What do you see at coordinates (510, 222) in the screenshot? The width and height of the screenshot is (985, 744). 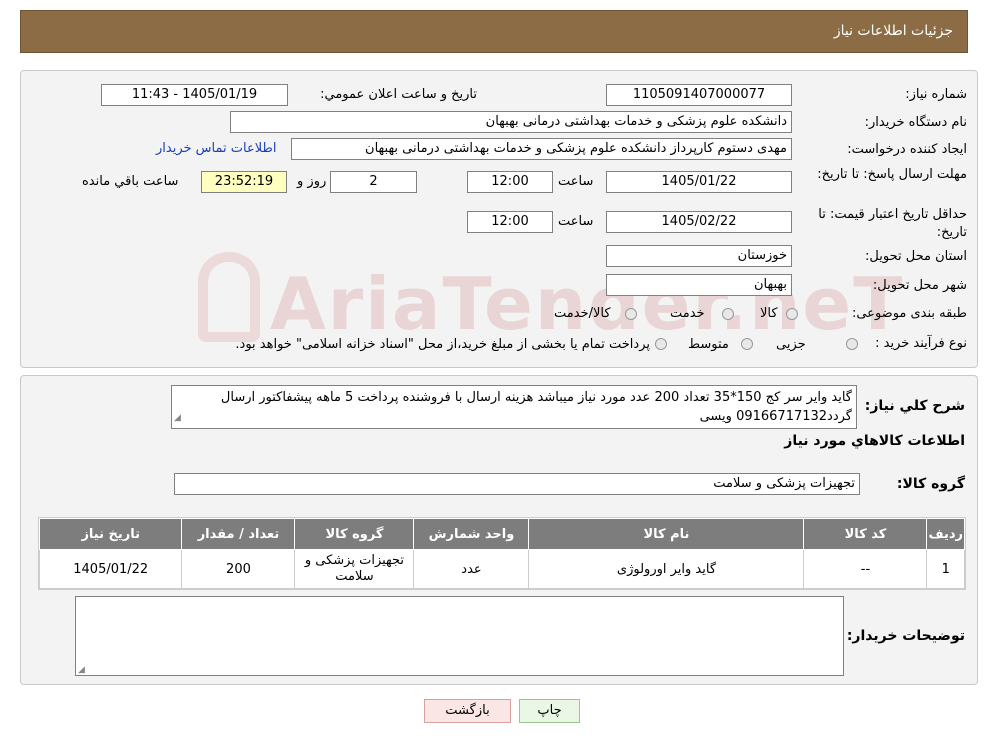 I see `price-time-field: 12:00` at bounding box center [510, 222].